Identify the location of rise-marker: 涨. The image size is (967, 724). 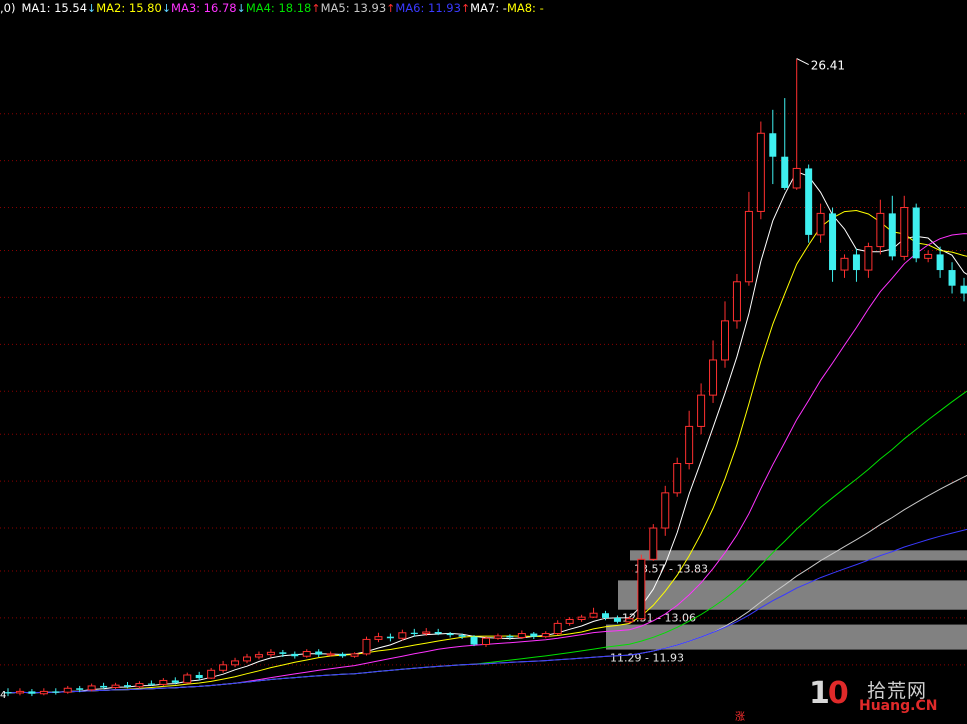
(740, 717).